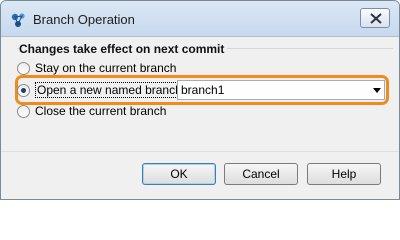 Image resolution: width=400 pixels, height=240 pixels. I want to click on app-logo-icon, so click(19, 20).